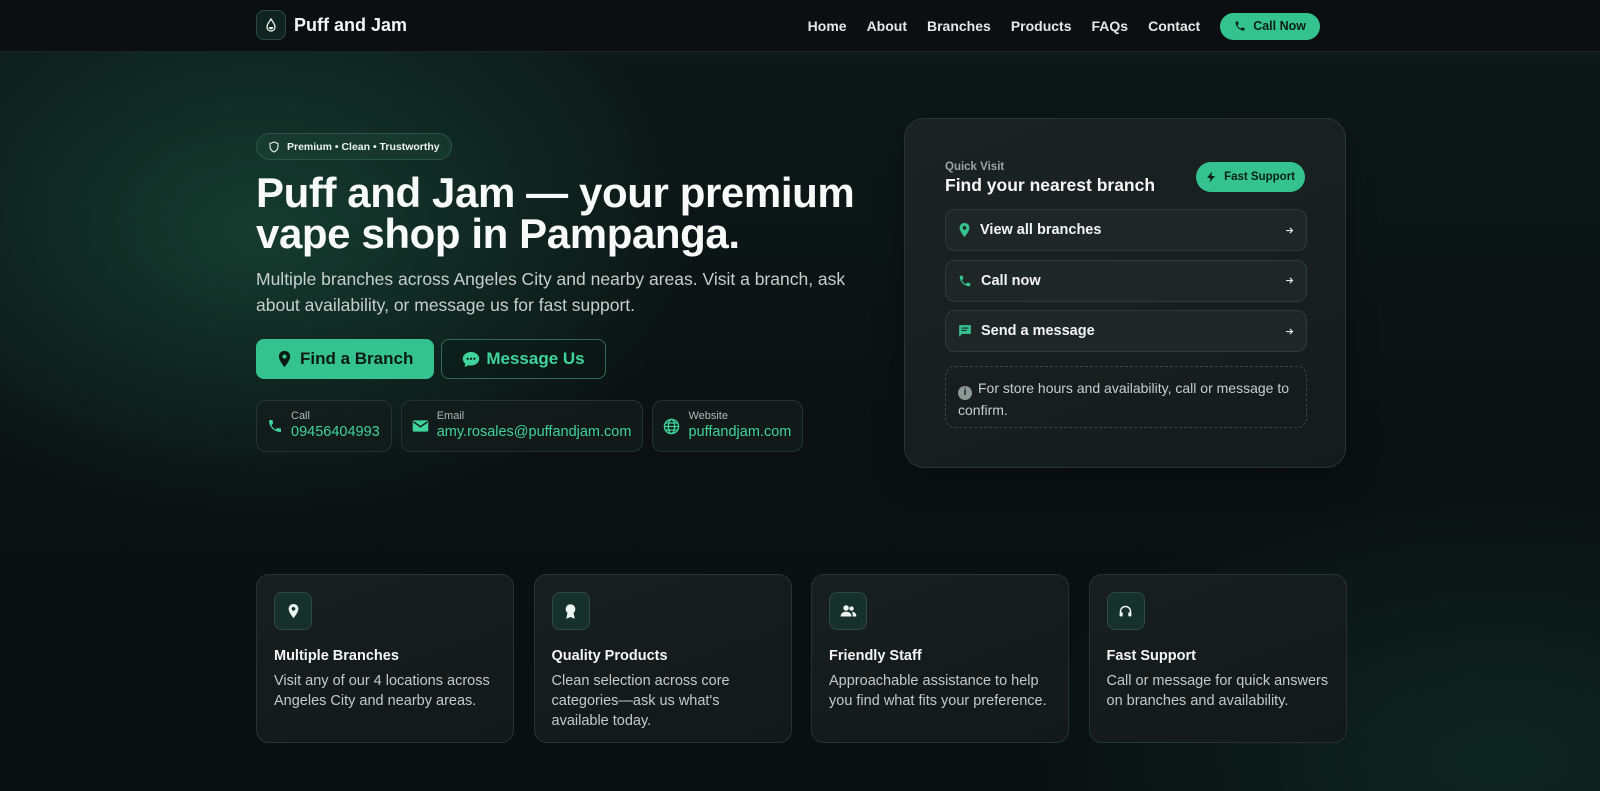  Describe the element at coordinates (1279, 26) in the screenshot. I see `call-now-label: Call Now` at that location.